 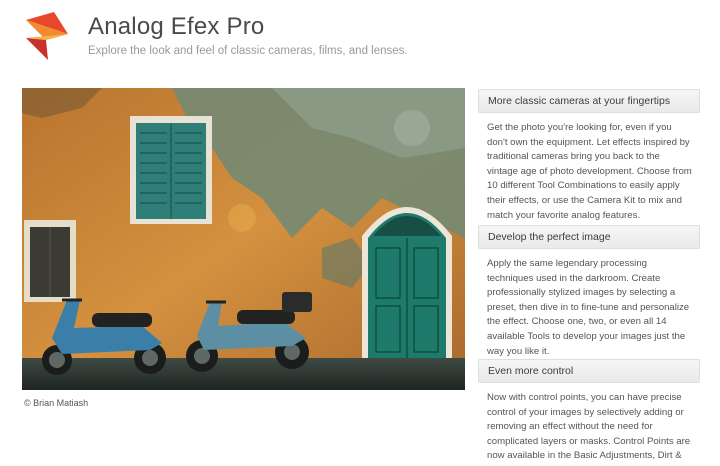 I want to click on section-heading-develop: Develop the perfect image, so click(x=589, y=237).